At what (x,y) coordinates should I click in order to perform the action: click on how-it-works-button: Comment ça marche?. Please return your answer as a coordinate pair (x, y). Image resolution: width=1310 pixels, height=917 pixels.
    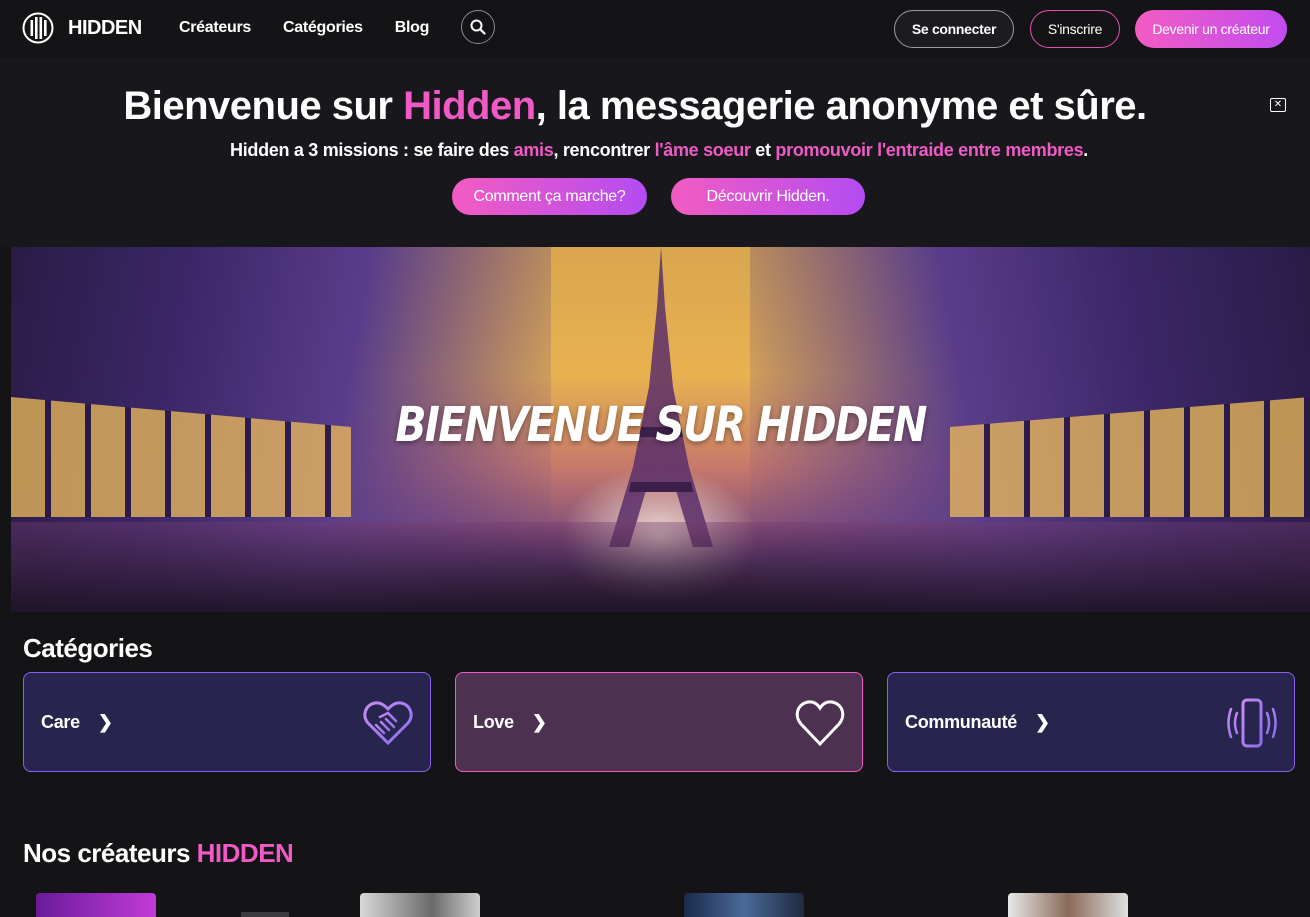
    Looking at the image, I should click on (549, 196).